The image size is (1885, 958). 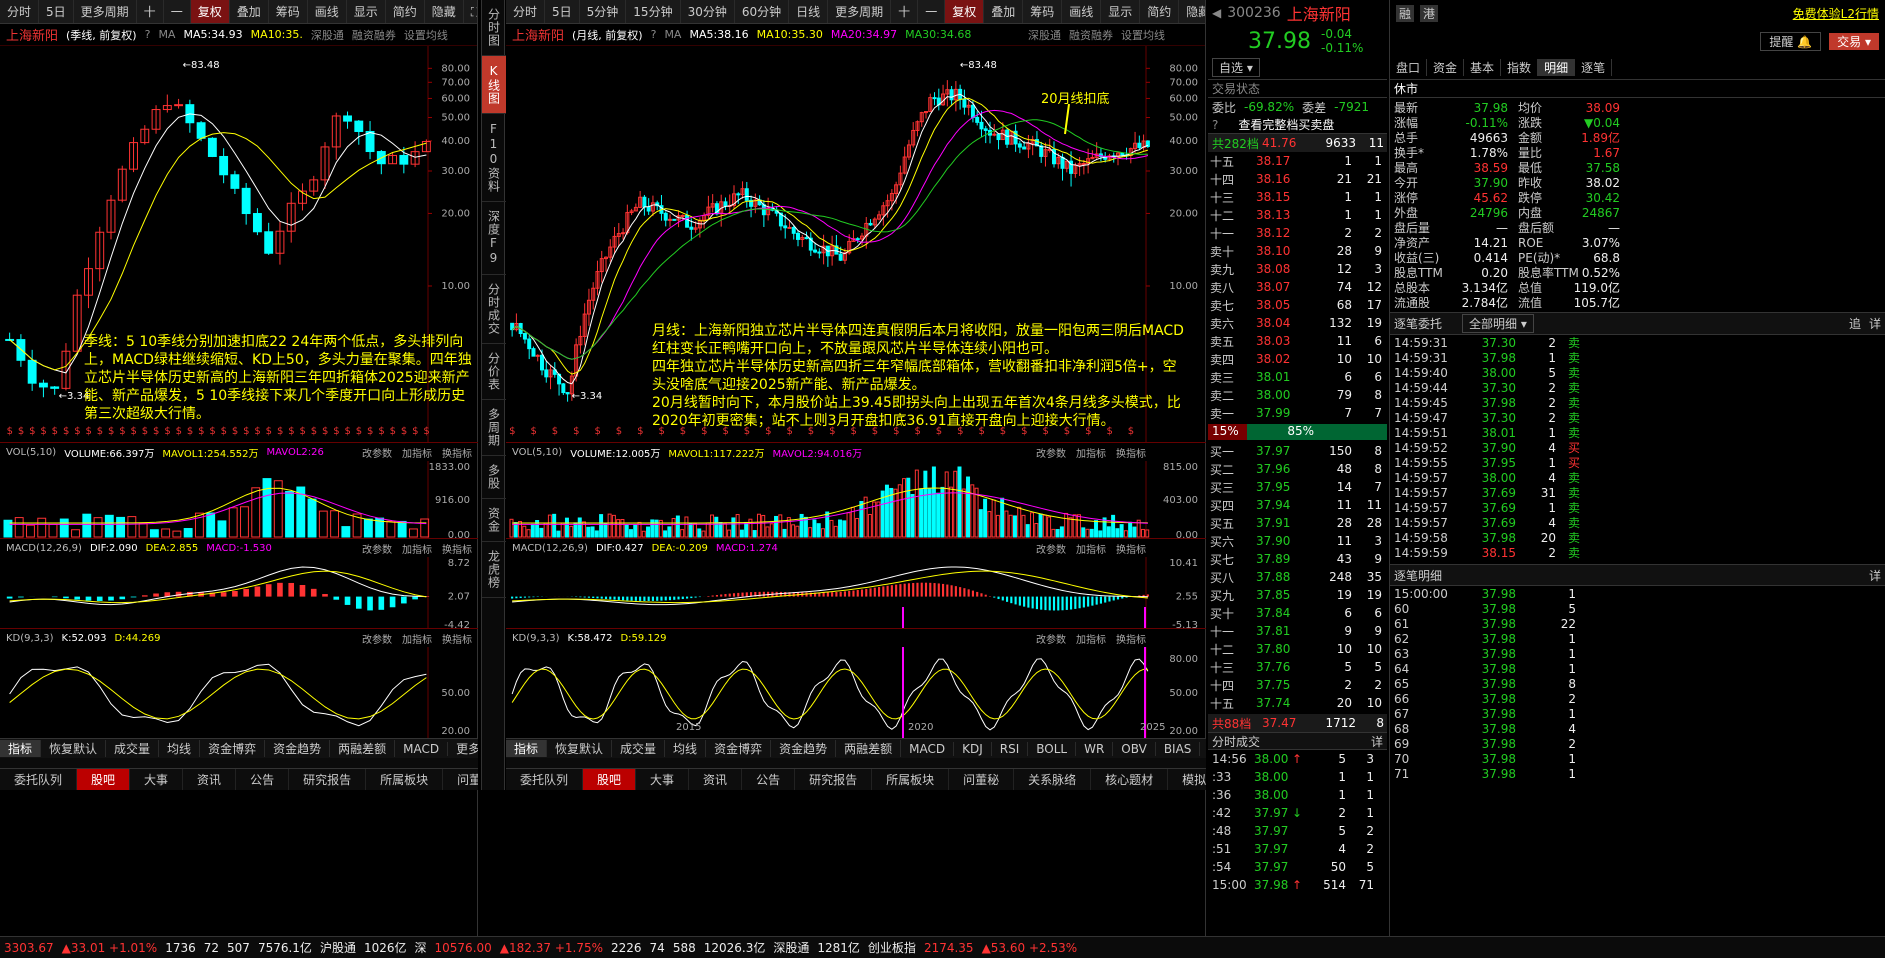 What do you see at coordinates (298, 748) in the screenshot?
I see `left-indicator-tab-5: 资金趋势` at bounding box center [298, 748].